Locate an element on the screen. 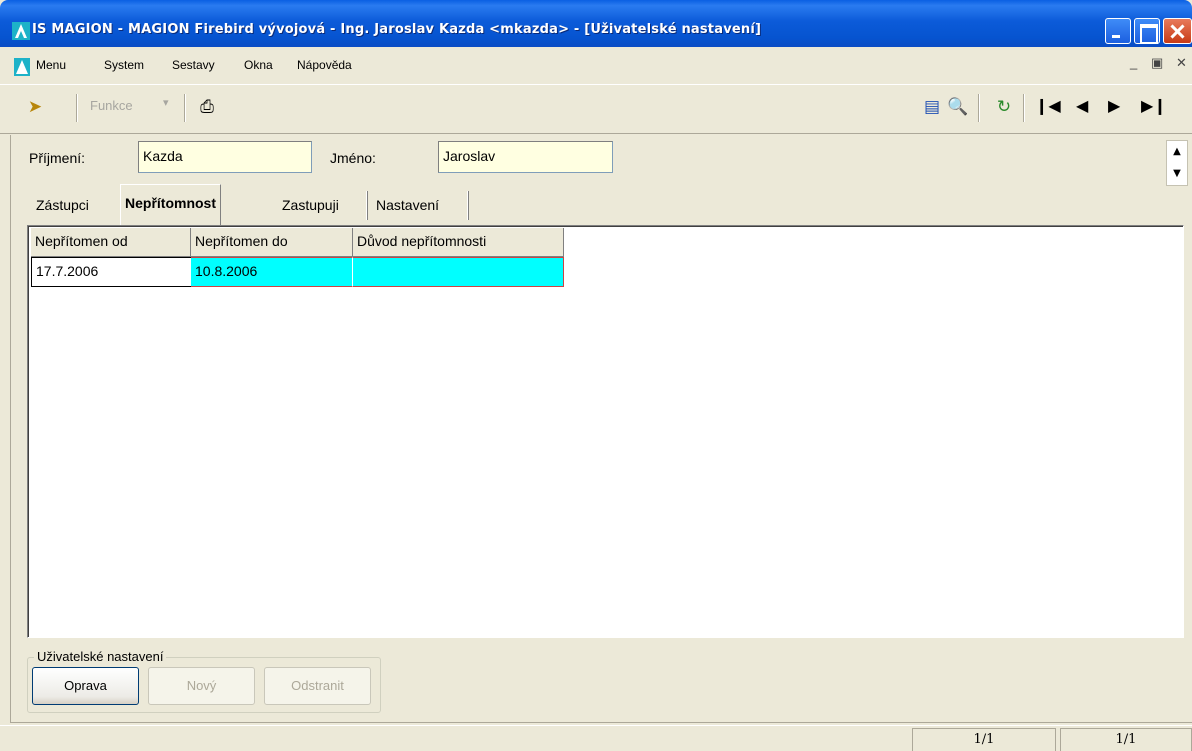  minimize-button is located at coordinates (1118, 31).